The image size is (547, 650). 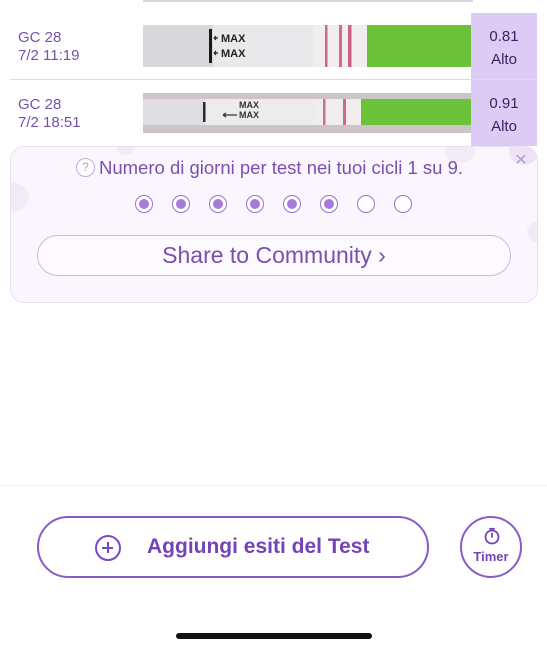 I want to click on add-test-results-button: Aggiungi esiti del Test, so click(x=233, y=547).